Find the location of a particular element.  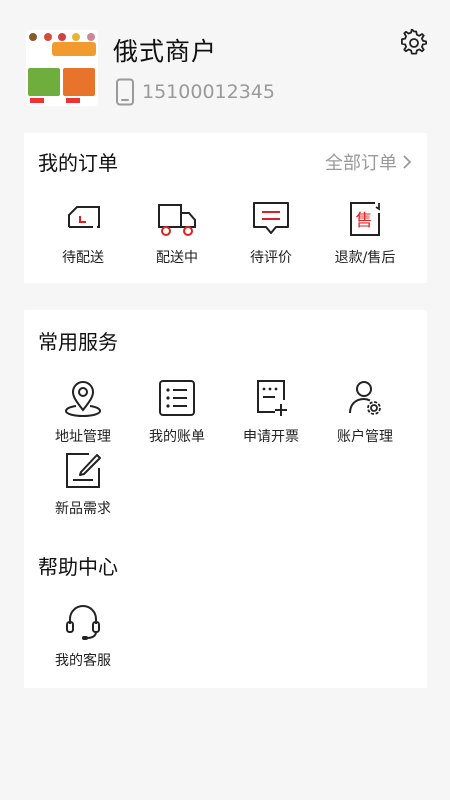

all-orders-label: 全部订单 is located at coordinates (361, 163).